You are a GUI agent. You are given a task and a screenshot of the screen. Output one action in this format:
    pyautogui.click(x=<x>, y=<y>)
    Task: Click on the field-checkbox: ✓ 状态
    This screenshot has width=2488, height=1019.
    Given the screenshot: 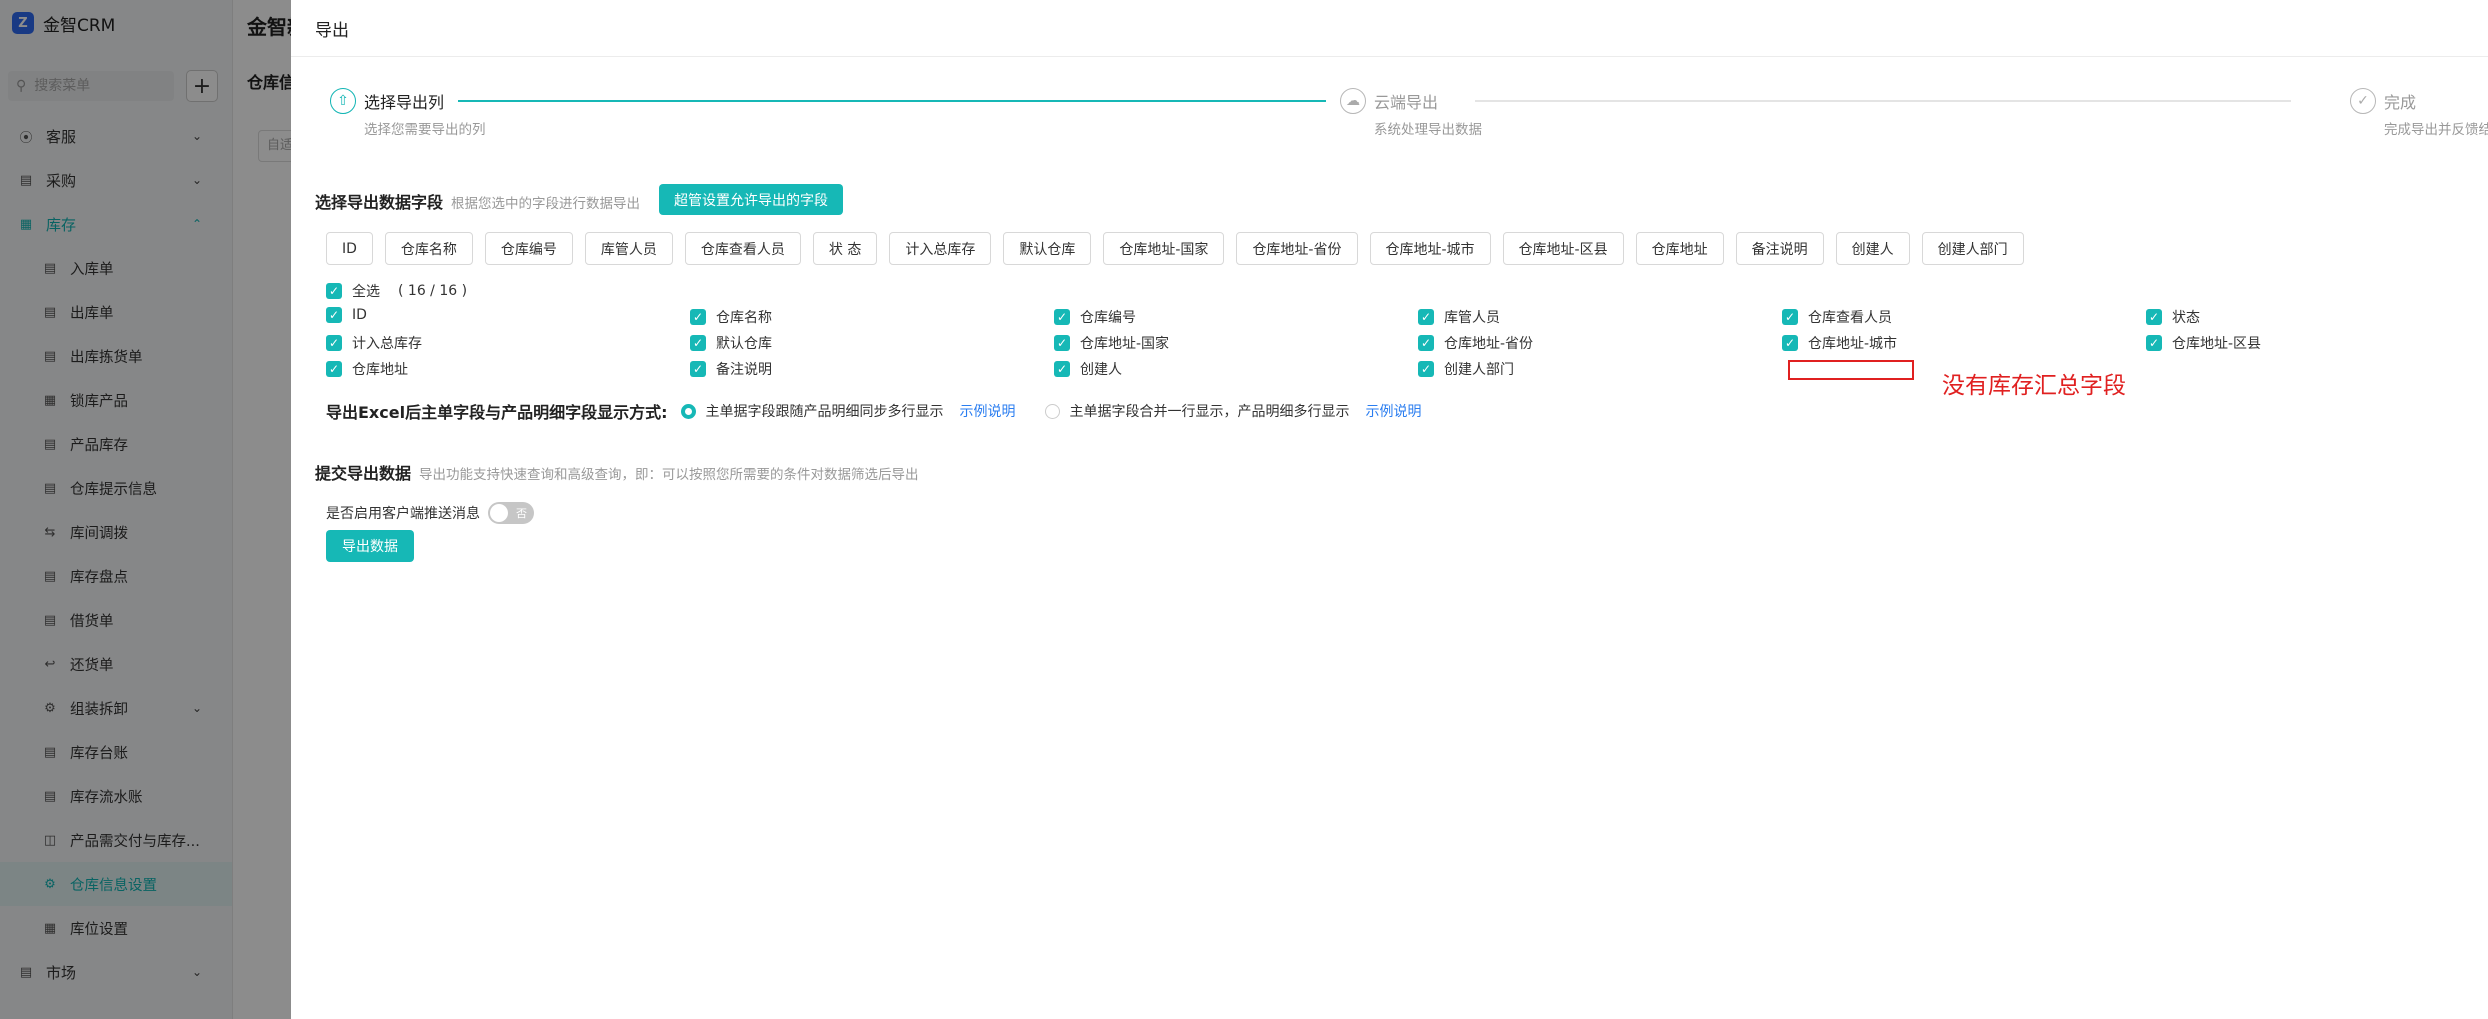 What is the action you would take?
    pyautogui.click(x=2173, y=317)
    